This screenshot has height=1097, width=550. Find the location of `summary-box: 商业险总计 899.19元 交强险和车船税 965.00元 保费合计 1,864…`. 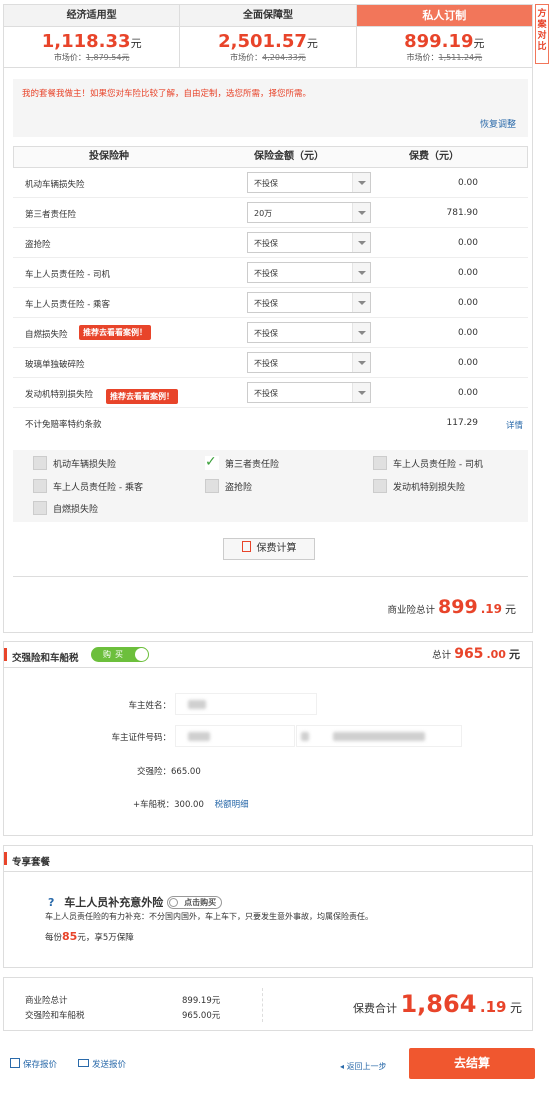

summary-box: 商业险总计 899.19元 交强险和车船税 965.00元 保费合计 1,864… is located at coordinates (268, 1004).